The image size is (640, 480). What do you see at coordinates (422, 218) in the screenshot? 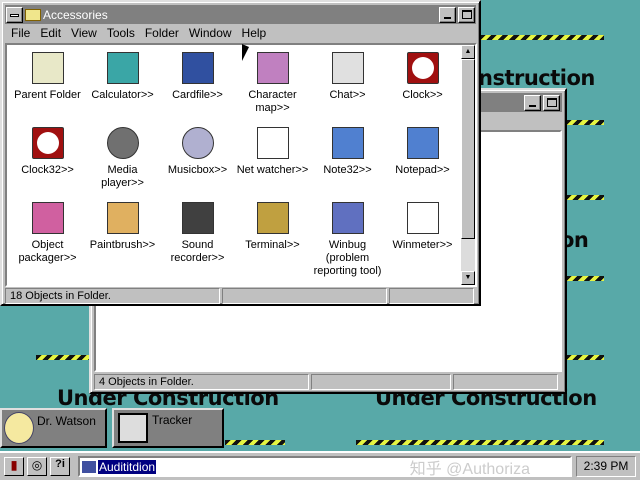
I see `document-icon` at bounding box center [422, 218].